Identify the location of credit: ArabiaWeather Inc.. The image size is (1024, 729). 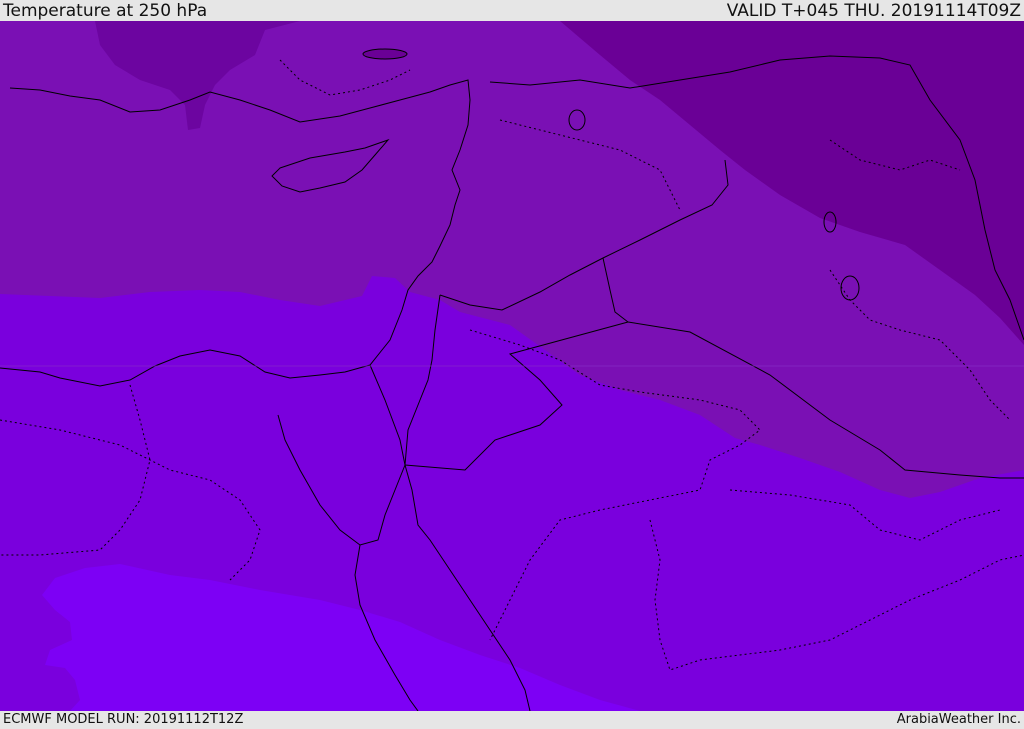
(958, 719).